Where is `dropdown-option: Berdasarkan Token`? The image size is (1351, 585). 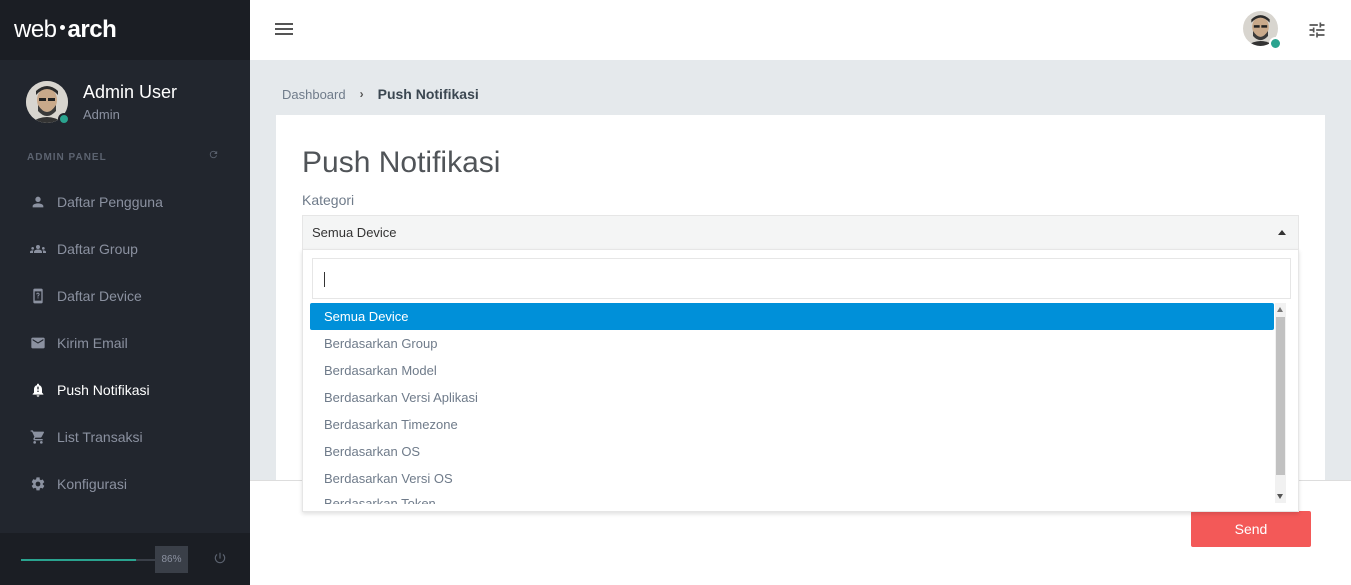
dropdown-option: Berdasarkan Token is located at coordinates (792, 498).